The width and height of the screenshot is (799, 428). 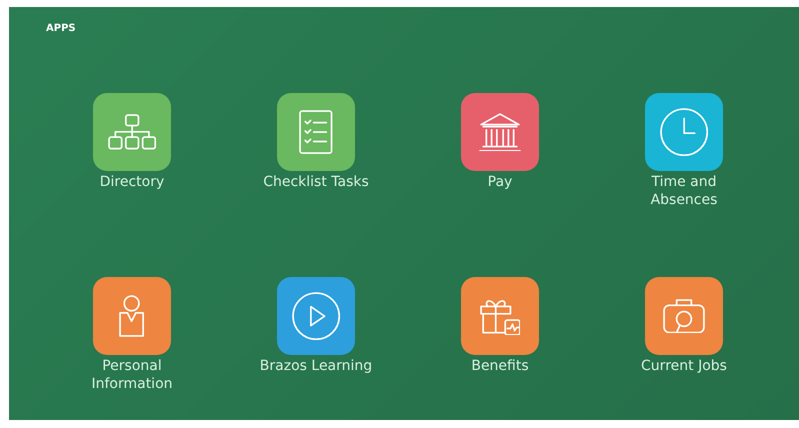 I want to click on app-label: Benefits, so click(x=500, y=366).